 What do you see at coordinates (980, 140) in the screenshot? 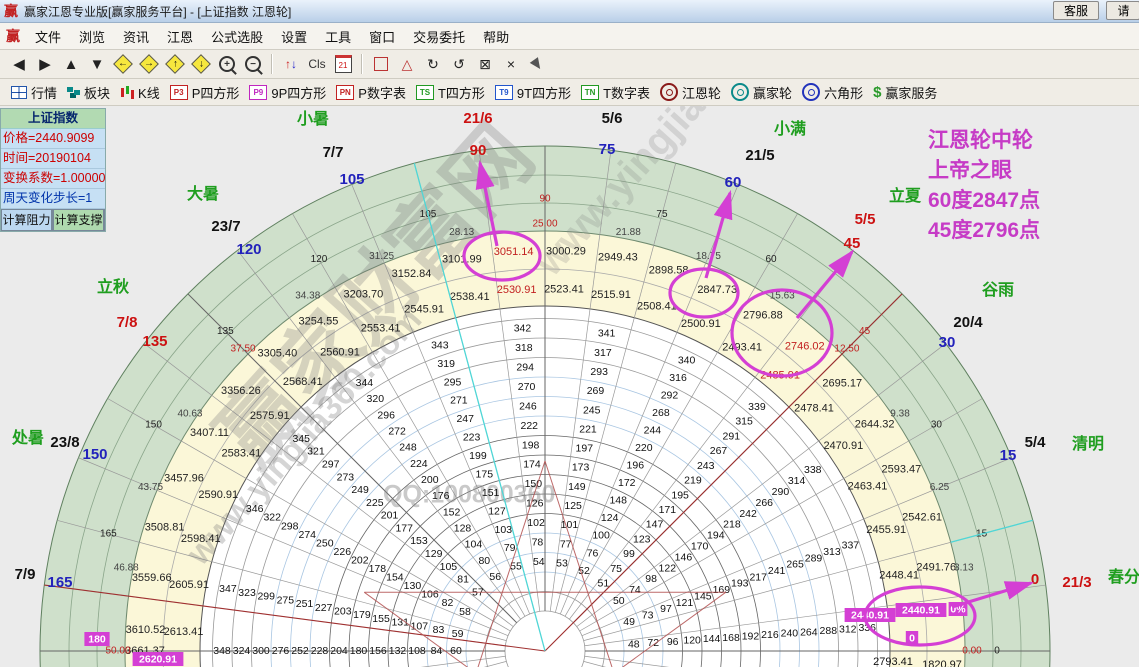
I see `annotation-line: 江恩轮中轮` at bounding box center [980, 140].